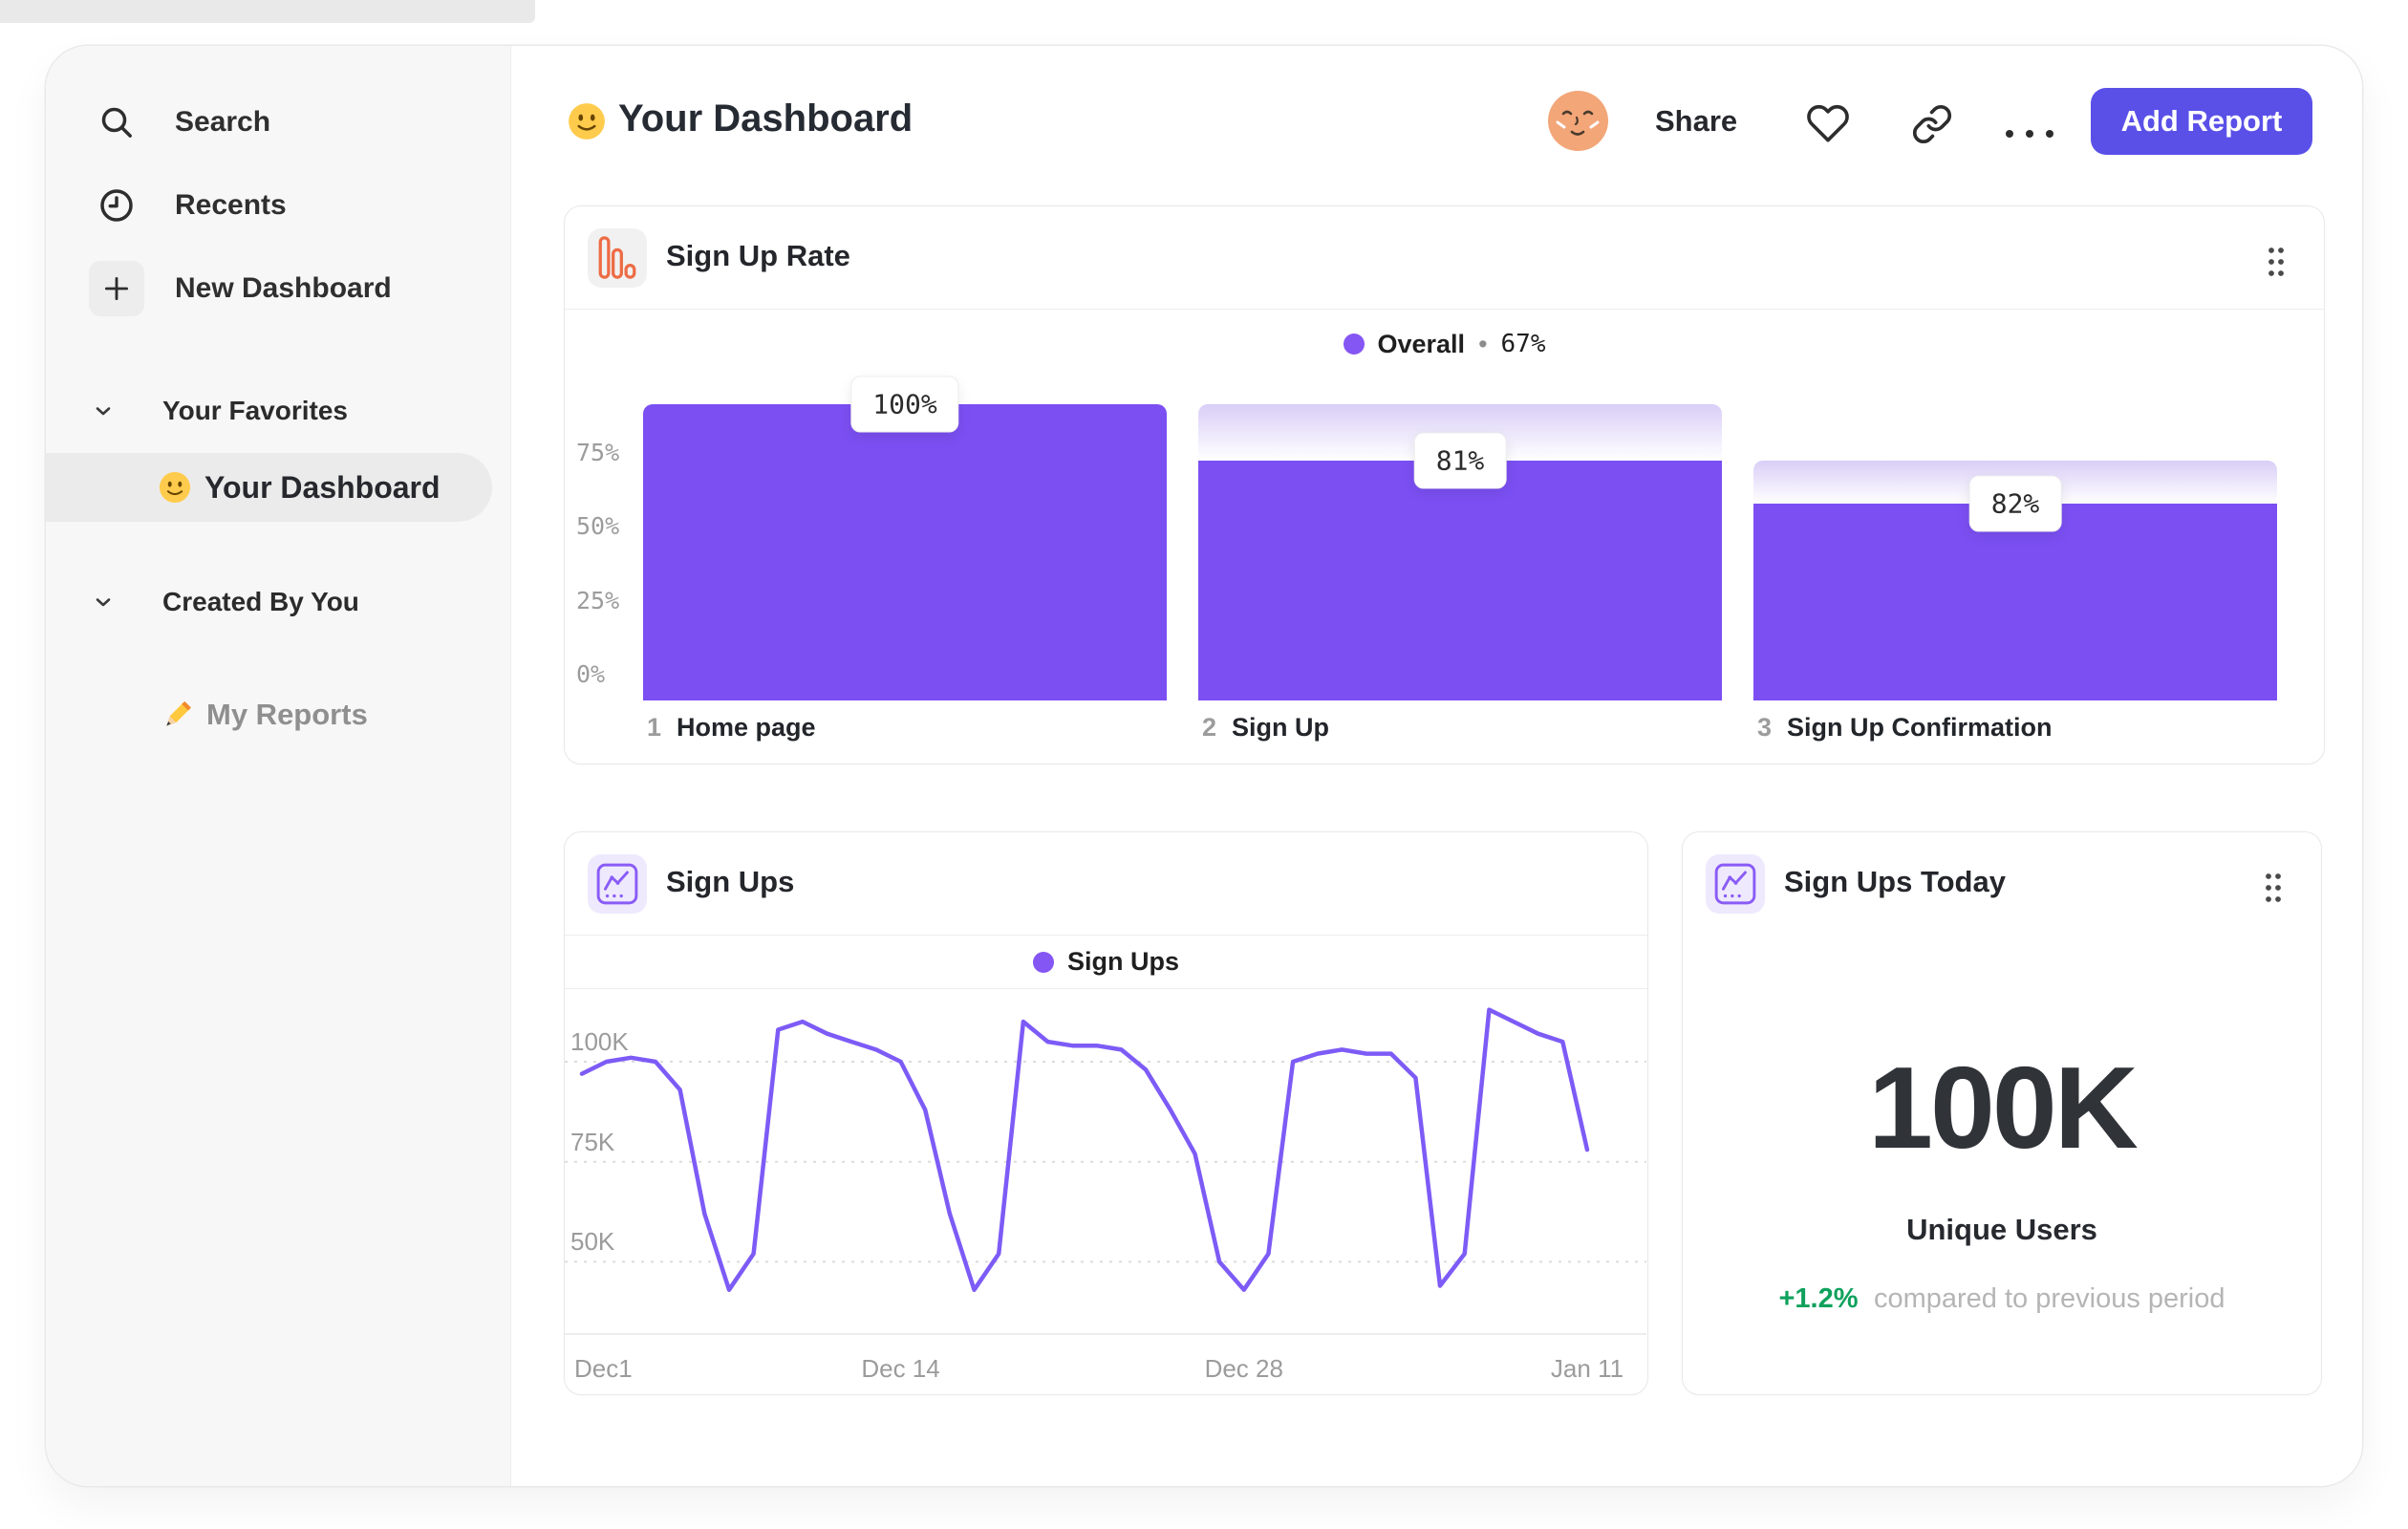  Describe the element at coordinates (758, 255) in the screenshot. I see `card-title: Sign Up Rate` at that location.